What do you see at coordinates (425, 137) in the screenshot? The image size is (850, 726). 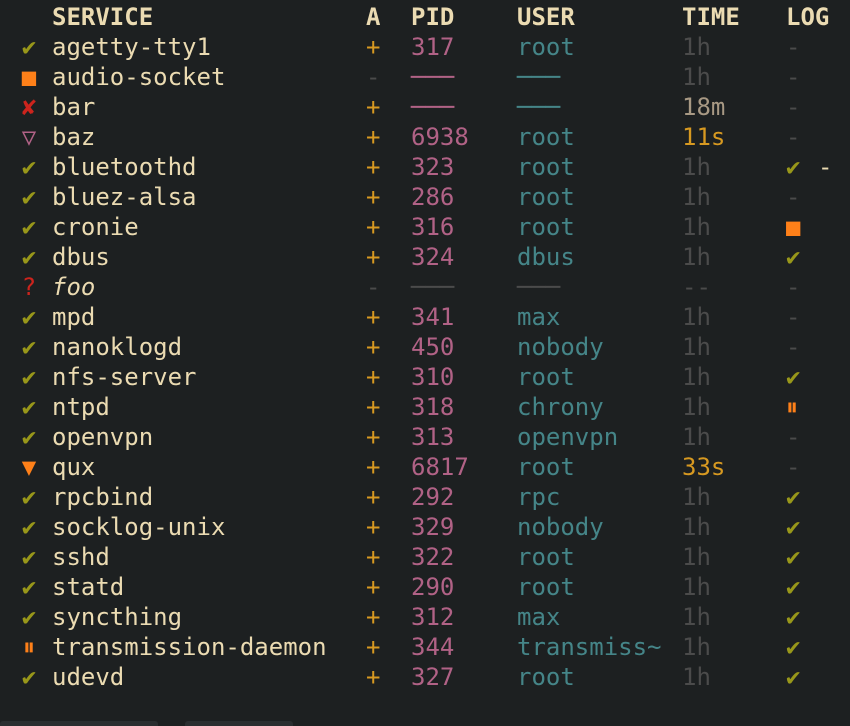 I see `table-row: ▽ baz +6938 root 11s -` at bounding box center [425, 137].